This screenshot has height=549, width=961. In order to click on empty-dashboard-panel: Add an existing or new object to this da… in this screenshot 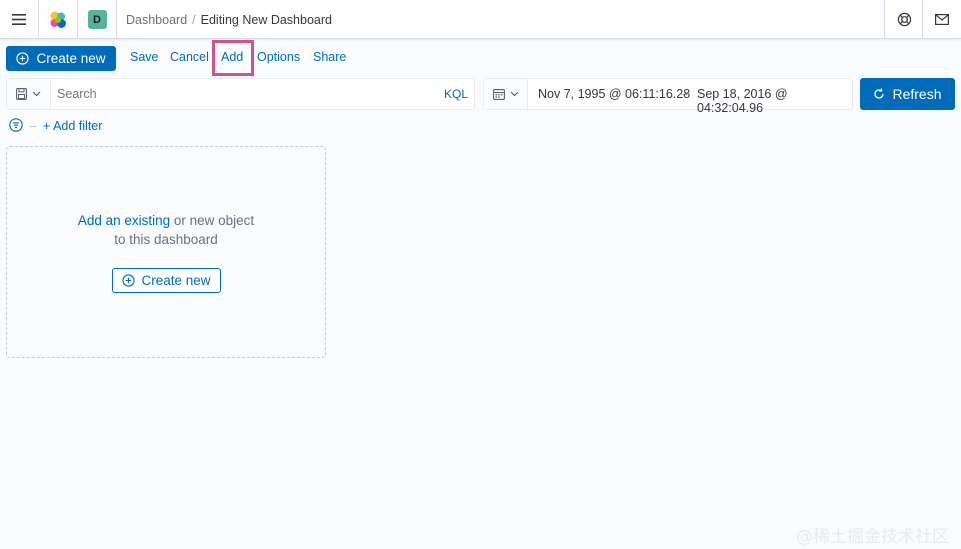, I will do `click(166, 252)`.